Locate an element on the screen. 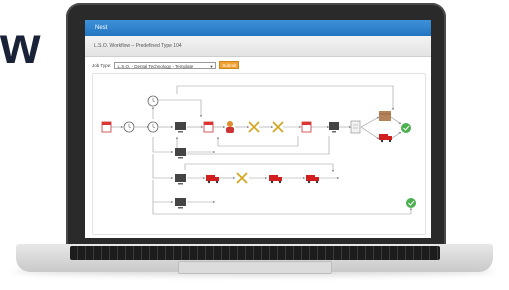 The height and width of the screenshot is (290, 509). monitor-icon is located at coordinates (180, 127).